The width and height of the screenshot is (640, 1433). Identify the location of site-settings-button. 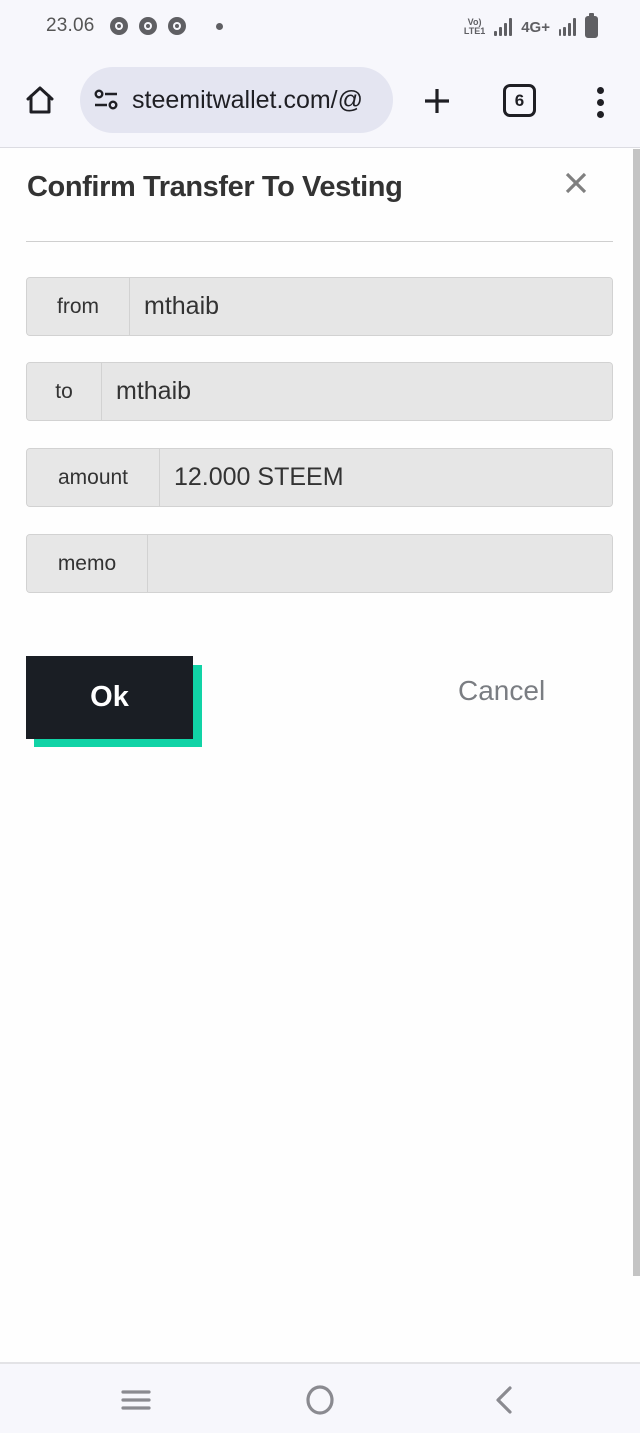
(106, 100).